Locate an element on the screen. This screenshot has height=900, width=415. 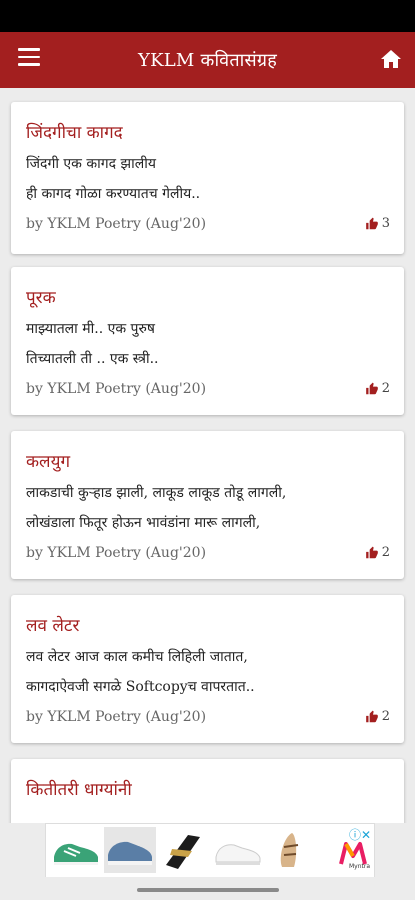
poem-title: जिंदगीचा कागद is located at coordinates (74, 131).